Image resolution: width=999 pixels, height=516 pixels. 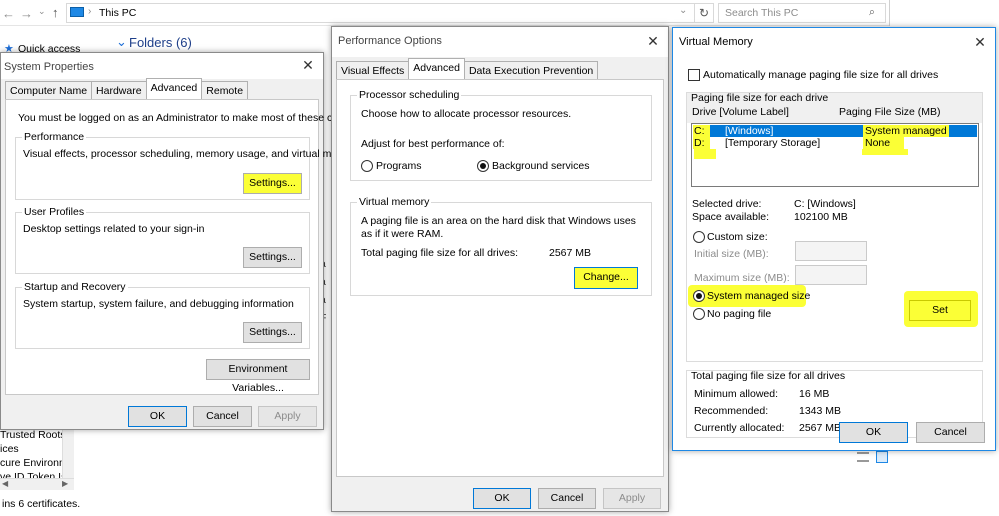 What do you see at coordinates (632, 498) in the screenshot?
I see `performance-options-apply-button: Apply` at bounding box center [632, 498].